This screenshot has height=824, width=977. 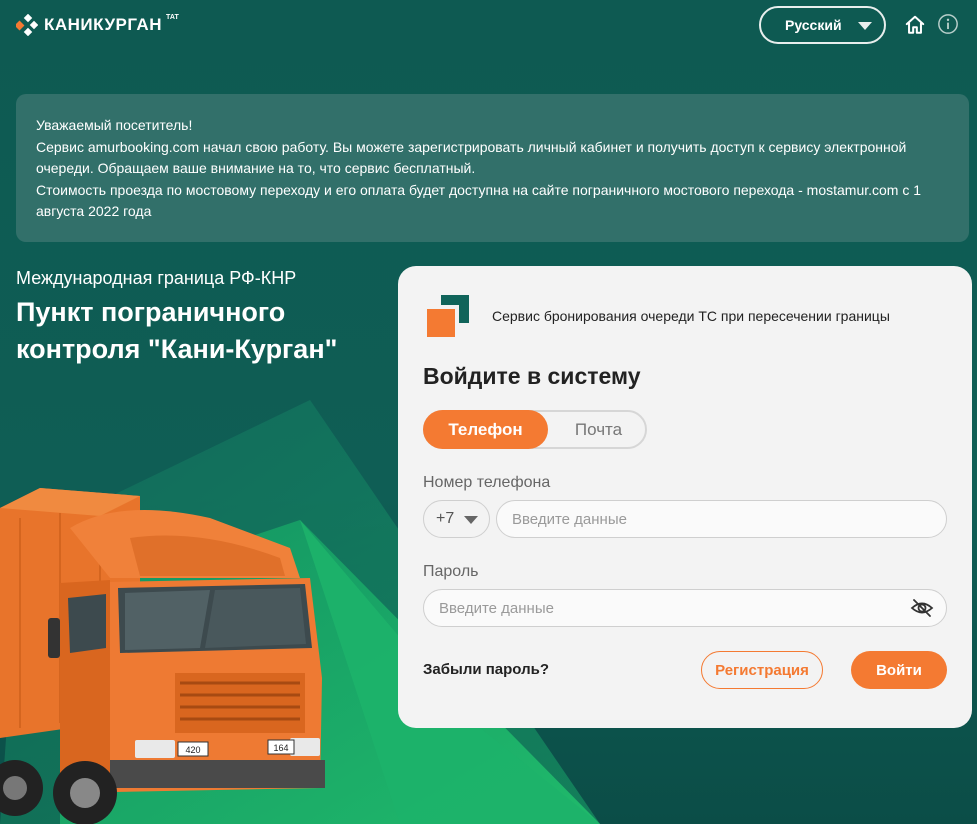 I want to click on plate-right: 164, so click(x=280, y=748).